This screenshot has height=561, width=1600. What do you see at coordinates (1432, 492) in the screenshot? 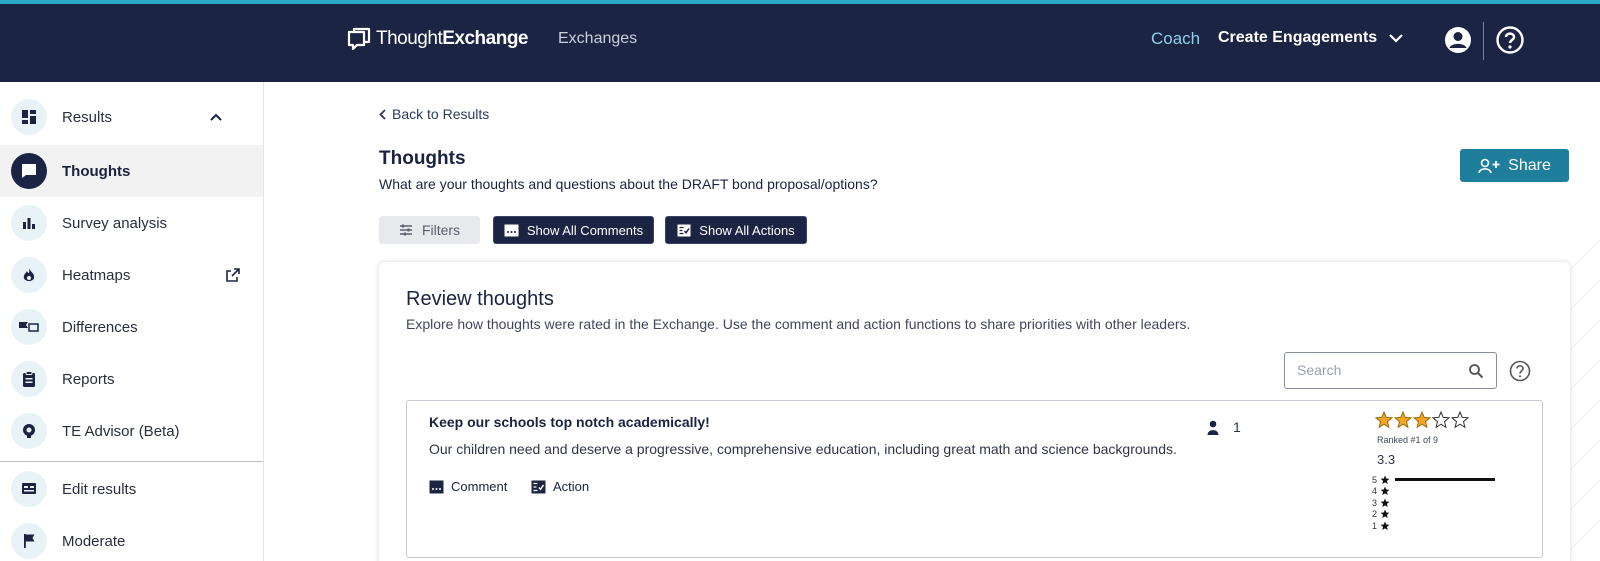
I see `distribution-row: 4` at bounding box center [1432, 492].